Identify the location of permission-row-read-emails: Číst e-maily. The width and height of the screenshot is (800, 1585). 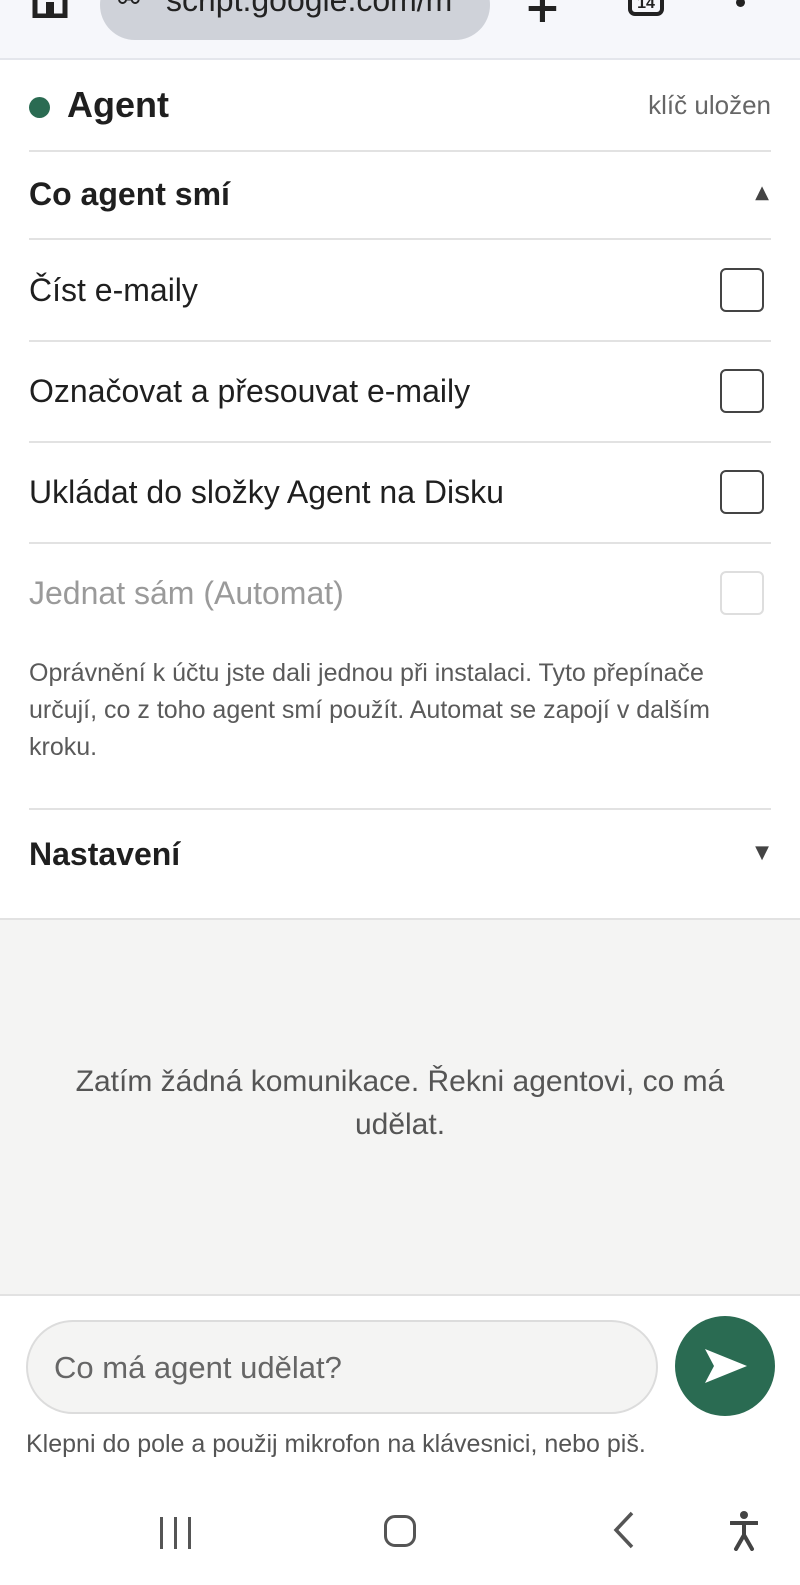
(400, 291).